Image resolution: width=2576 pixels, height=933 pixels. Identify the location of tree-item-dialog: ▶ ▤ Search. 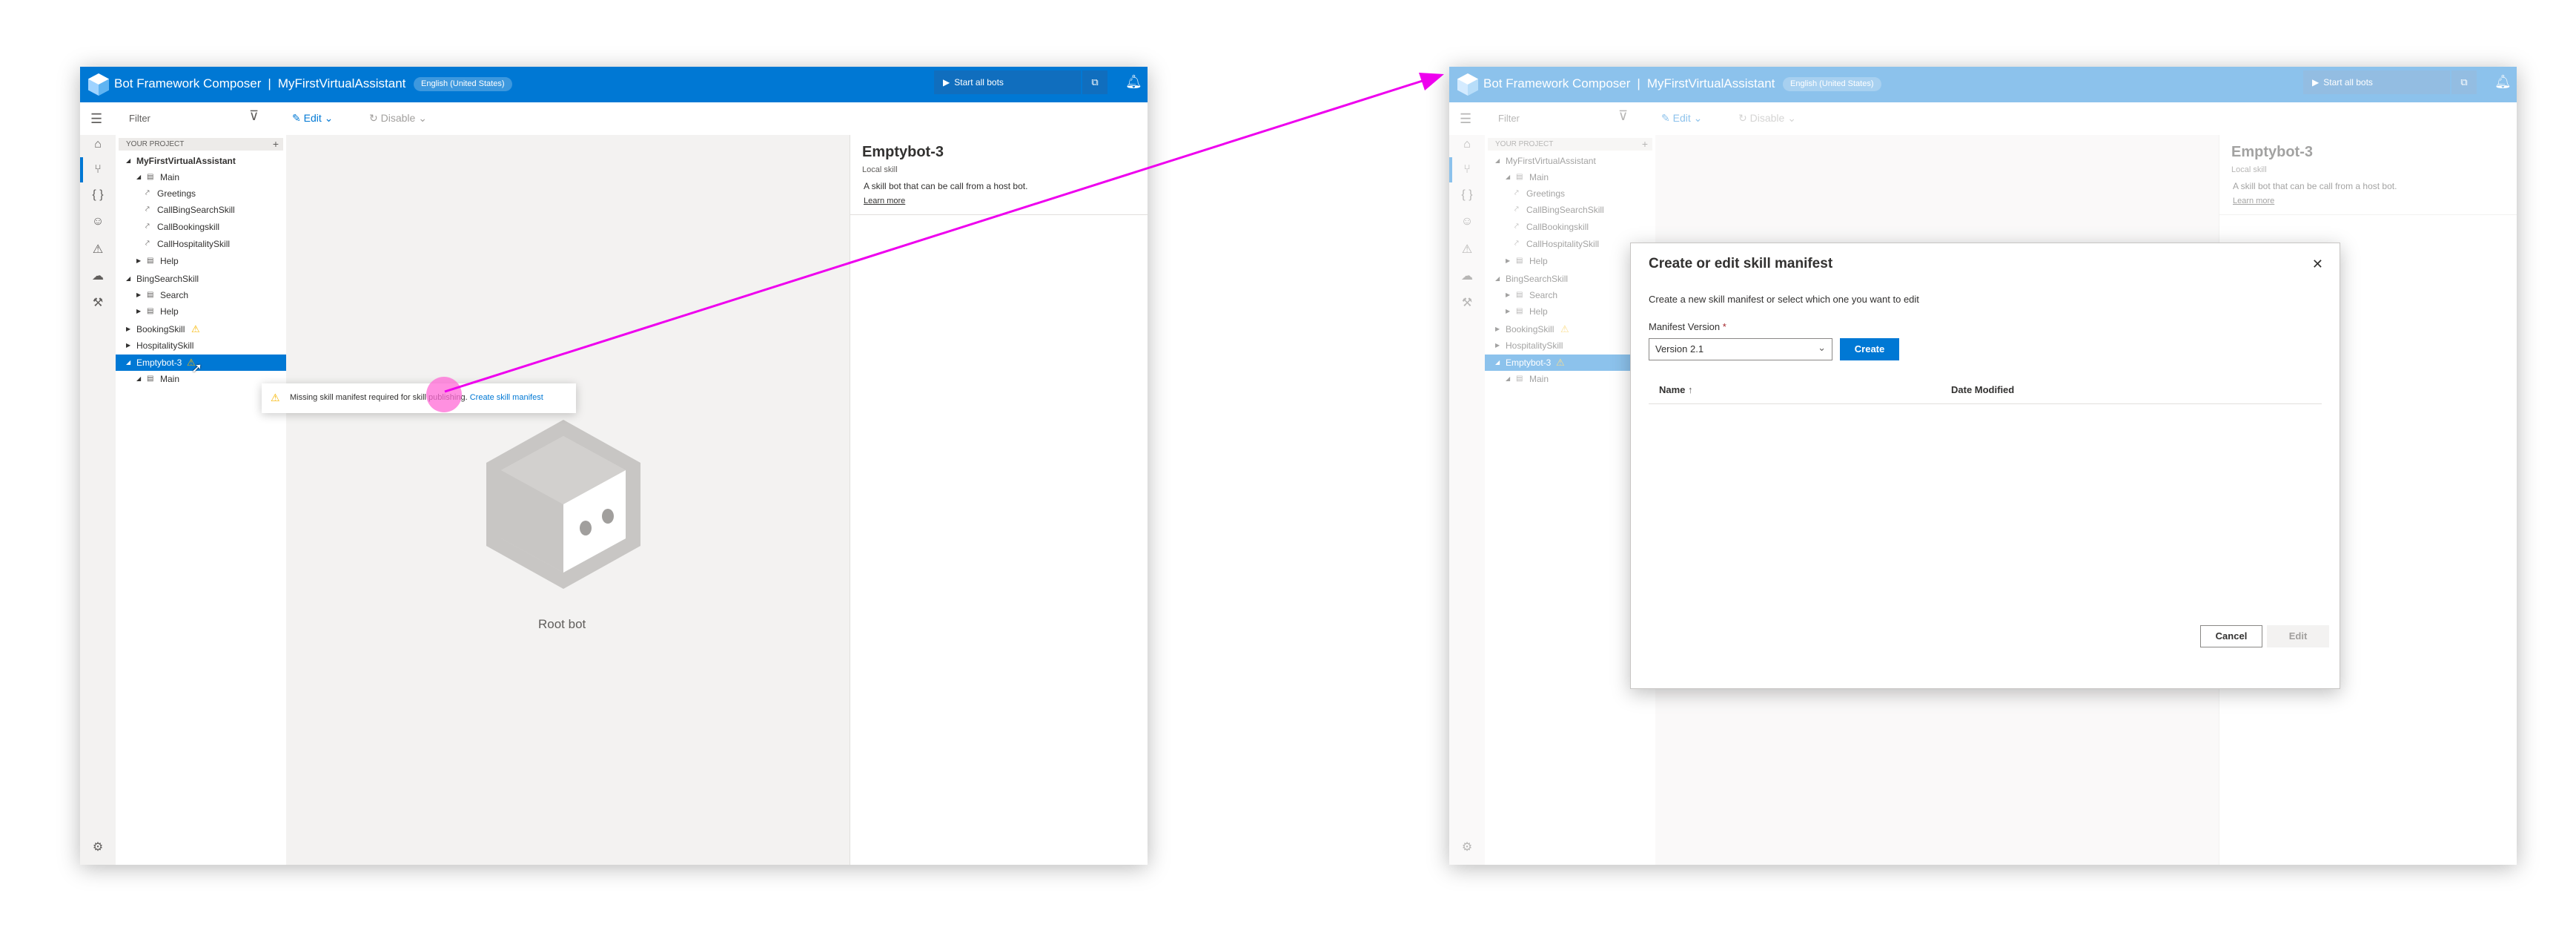
(201, 295).